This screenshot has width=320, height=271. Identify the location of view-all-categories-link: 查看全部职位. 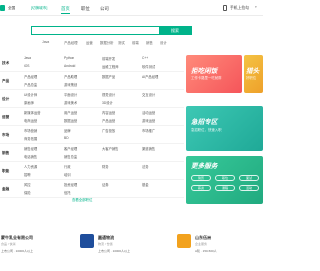
(82, 199).